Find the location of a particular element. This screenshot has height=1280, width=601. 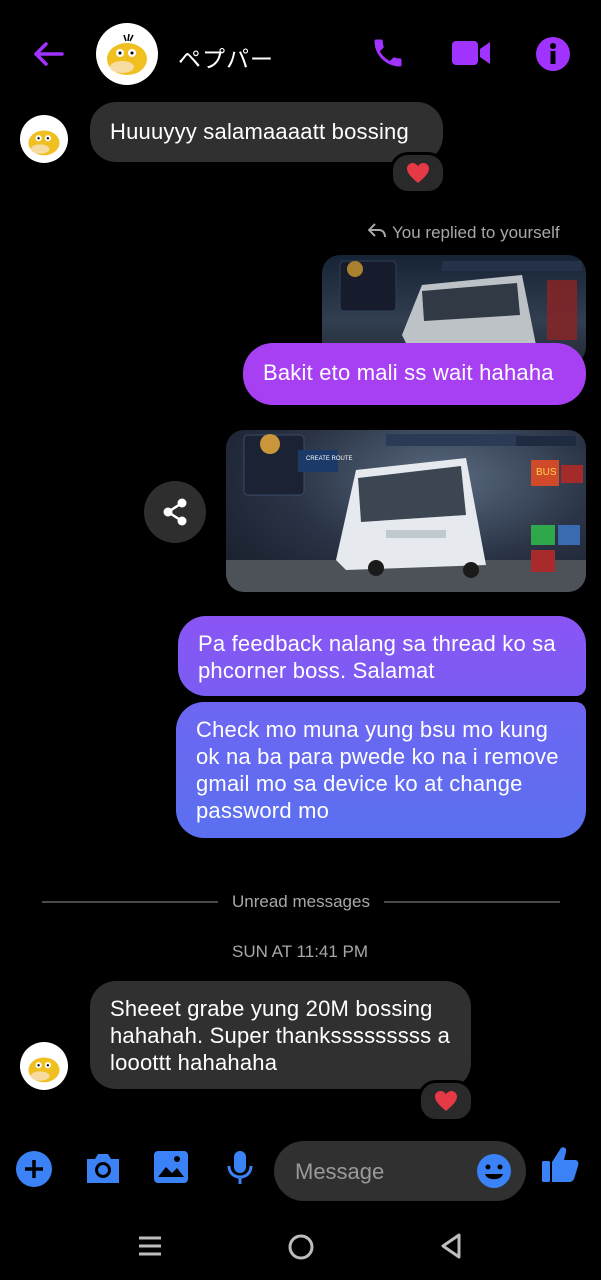

back-arrow-icon is located at coordinates (48, 54).